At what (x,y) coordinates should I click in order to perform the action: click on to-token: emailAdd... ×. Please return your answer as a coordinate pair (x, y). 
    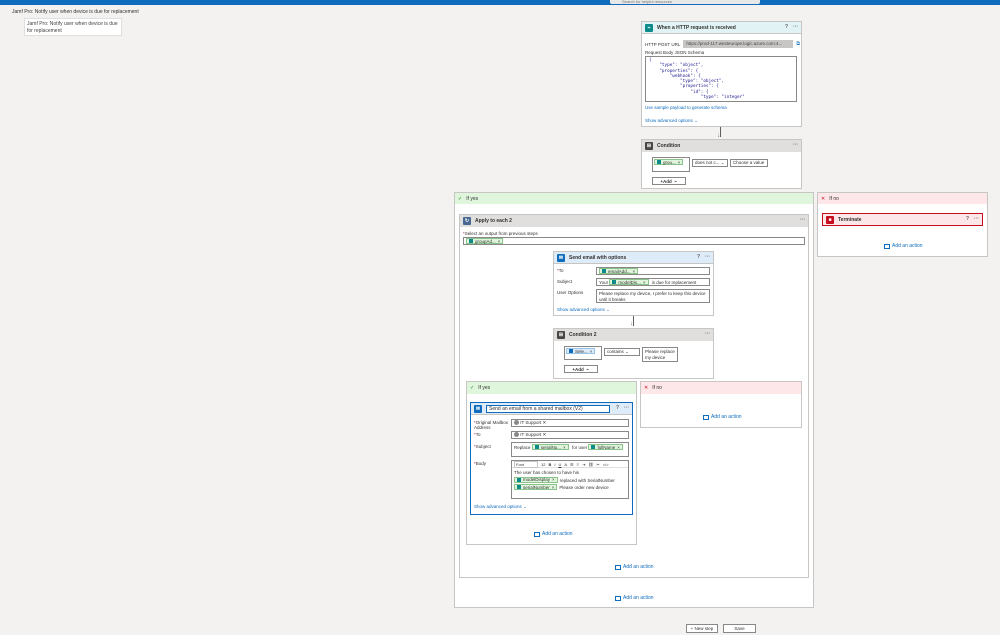
    Looking at the image, I should click on (619, 271).